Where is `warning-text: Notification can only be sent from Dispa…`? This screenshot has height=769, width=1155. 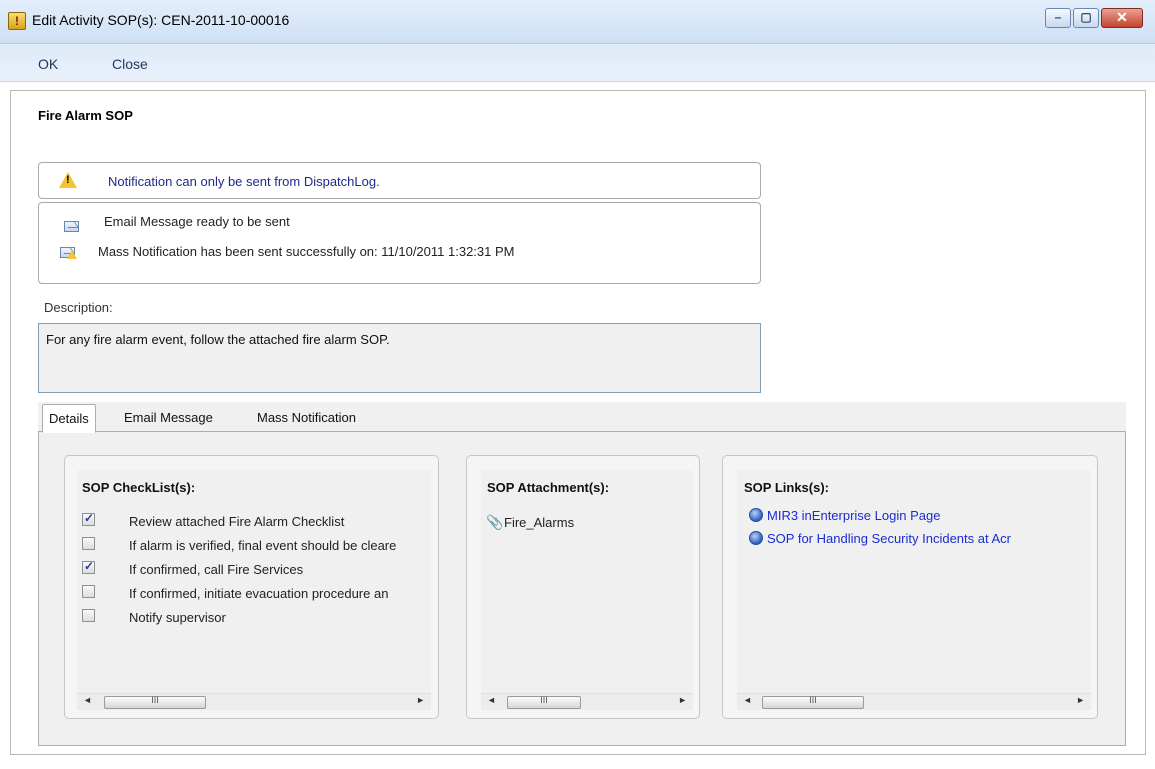
warning-text: Notification can only be sent from Dispa… is located at coordinates (244, 181).